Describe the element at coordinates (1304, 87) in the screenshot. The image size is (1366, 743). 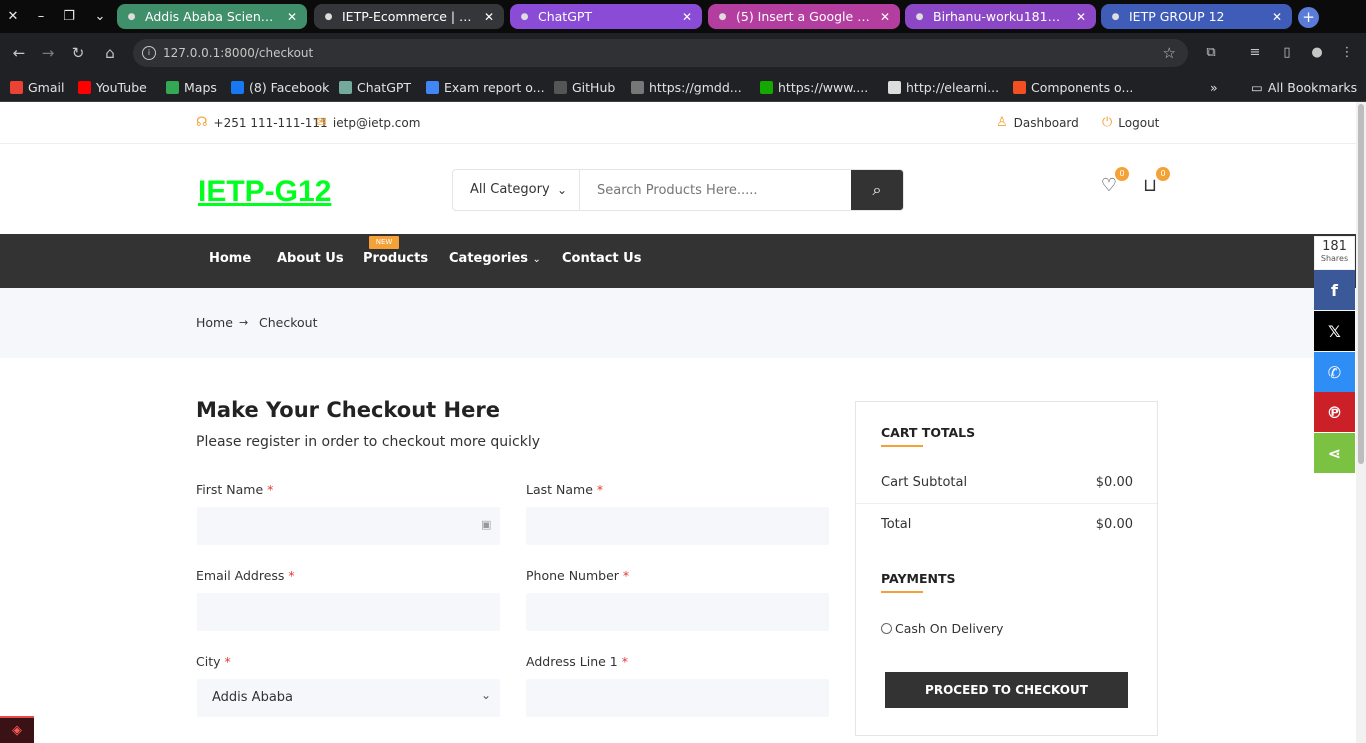
I see `all-bookmarks-button: ▭ All Bookmarks` at that location.